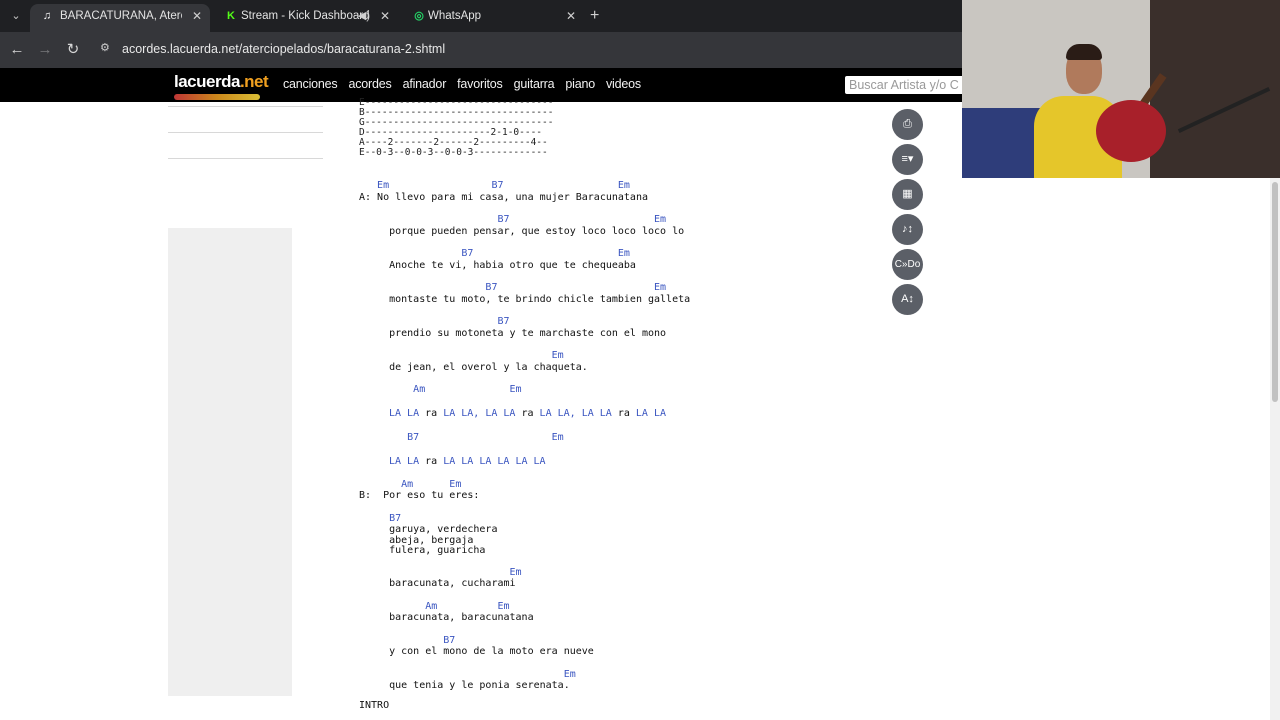 This screenshot has height=720, width=1280. I want to click on chord-line: Em, so click(461, 355).